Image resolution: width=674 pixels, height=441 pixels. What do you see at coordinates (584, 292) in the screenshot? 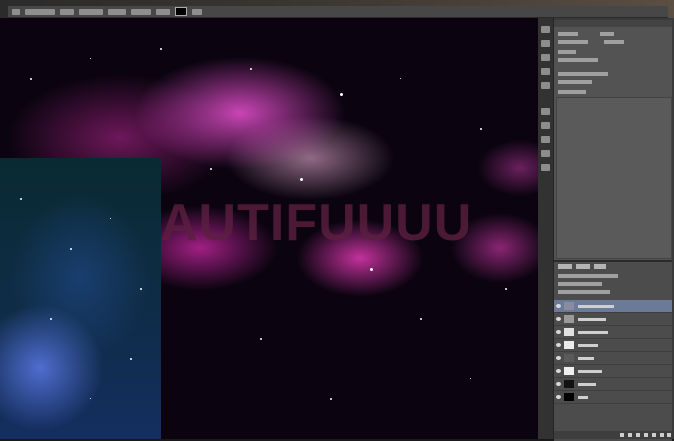
I see `lock-row` at bounding box center [584, 292].